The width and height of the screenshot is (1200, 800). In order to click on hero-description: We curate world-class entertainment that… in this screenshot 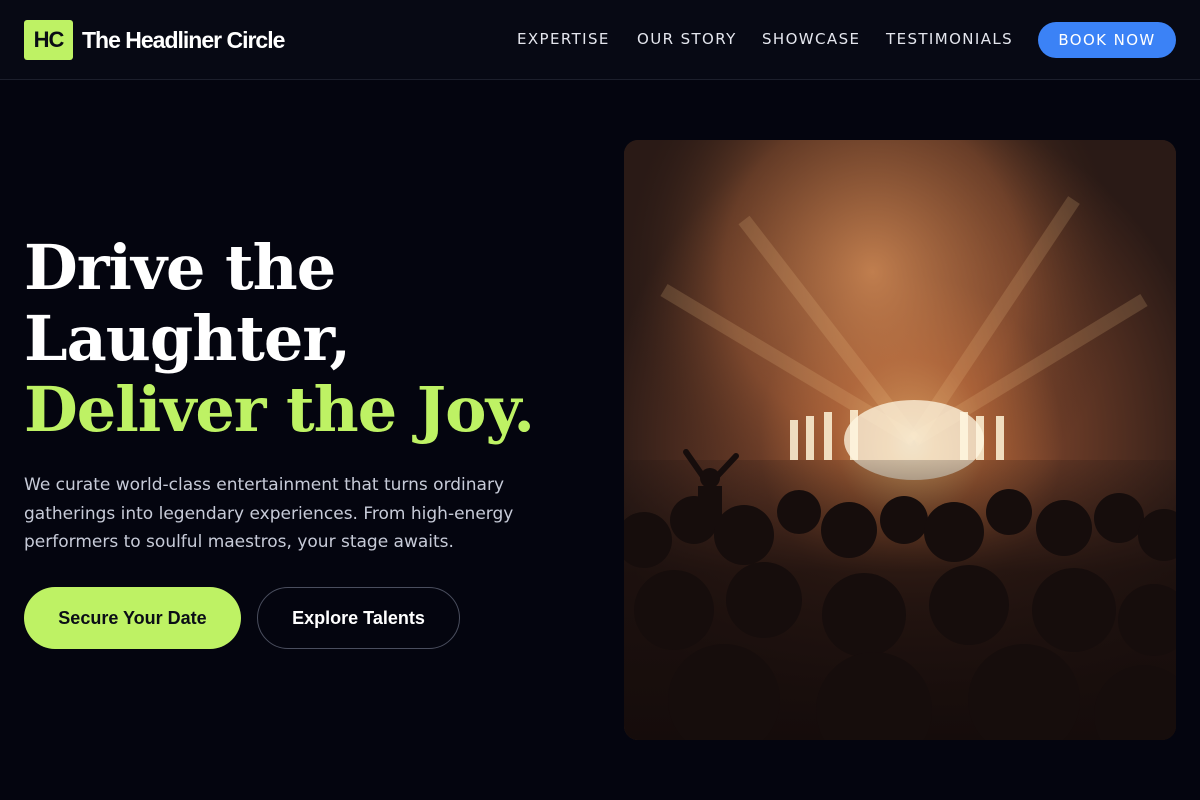, I will do `click(269, 513)`.